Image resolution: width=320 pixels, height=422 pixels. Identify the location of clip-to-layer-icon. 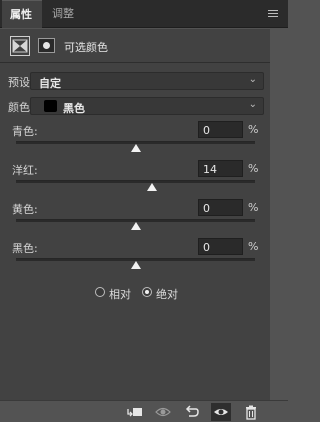
(135, 412).